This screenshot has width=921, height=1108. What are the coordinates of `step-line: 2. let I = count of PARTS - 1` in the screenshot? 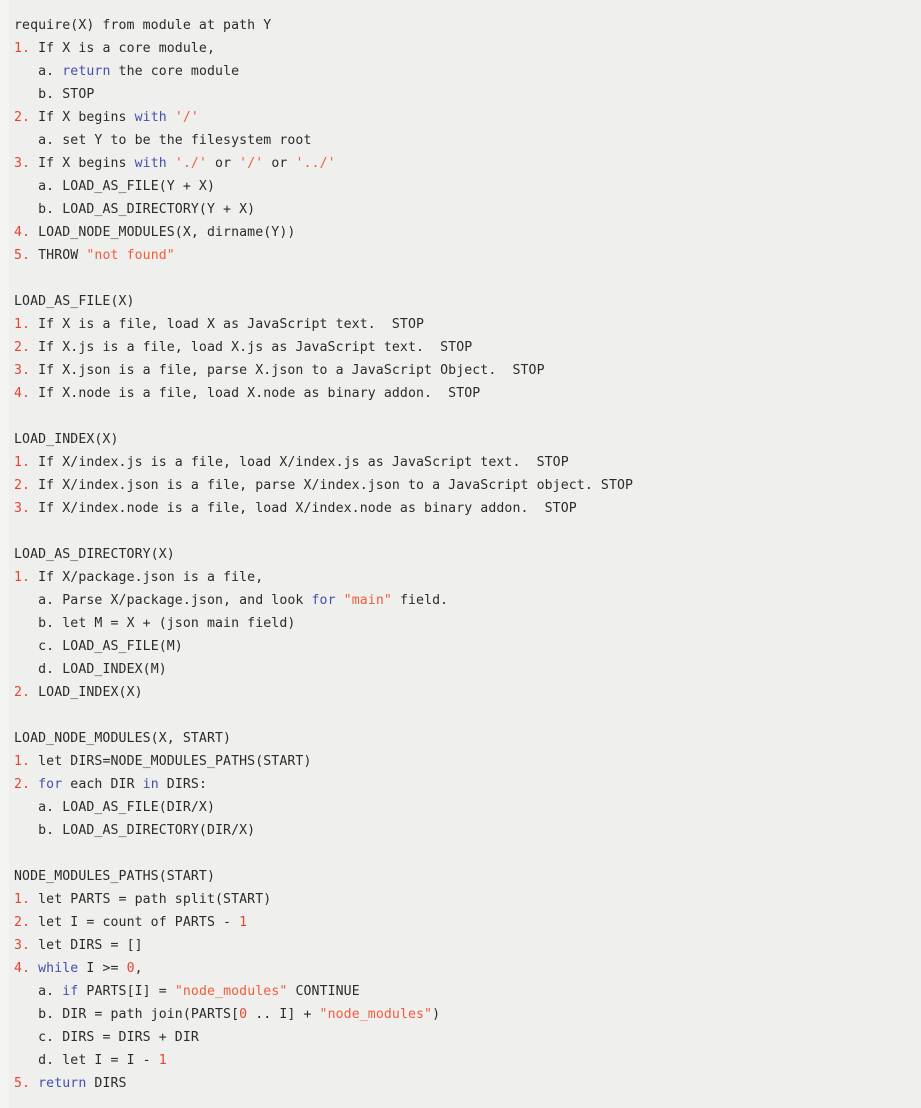 It's located at (467, 922).